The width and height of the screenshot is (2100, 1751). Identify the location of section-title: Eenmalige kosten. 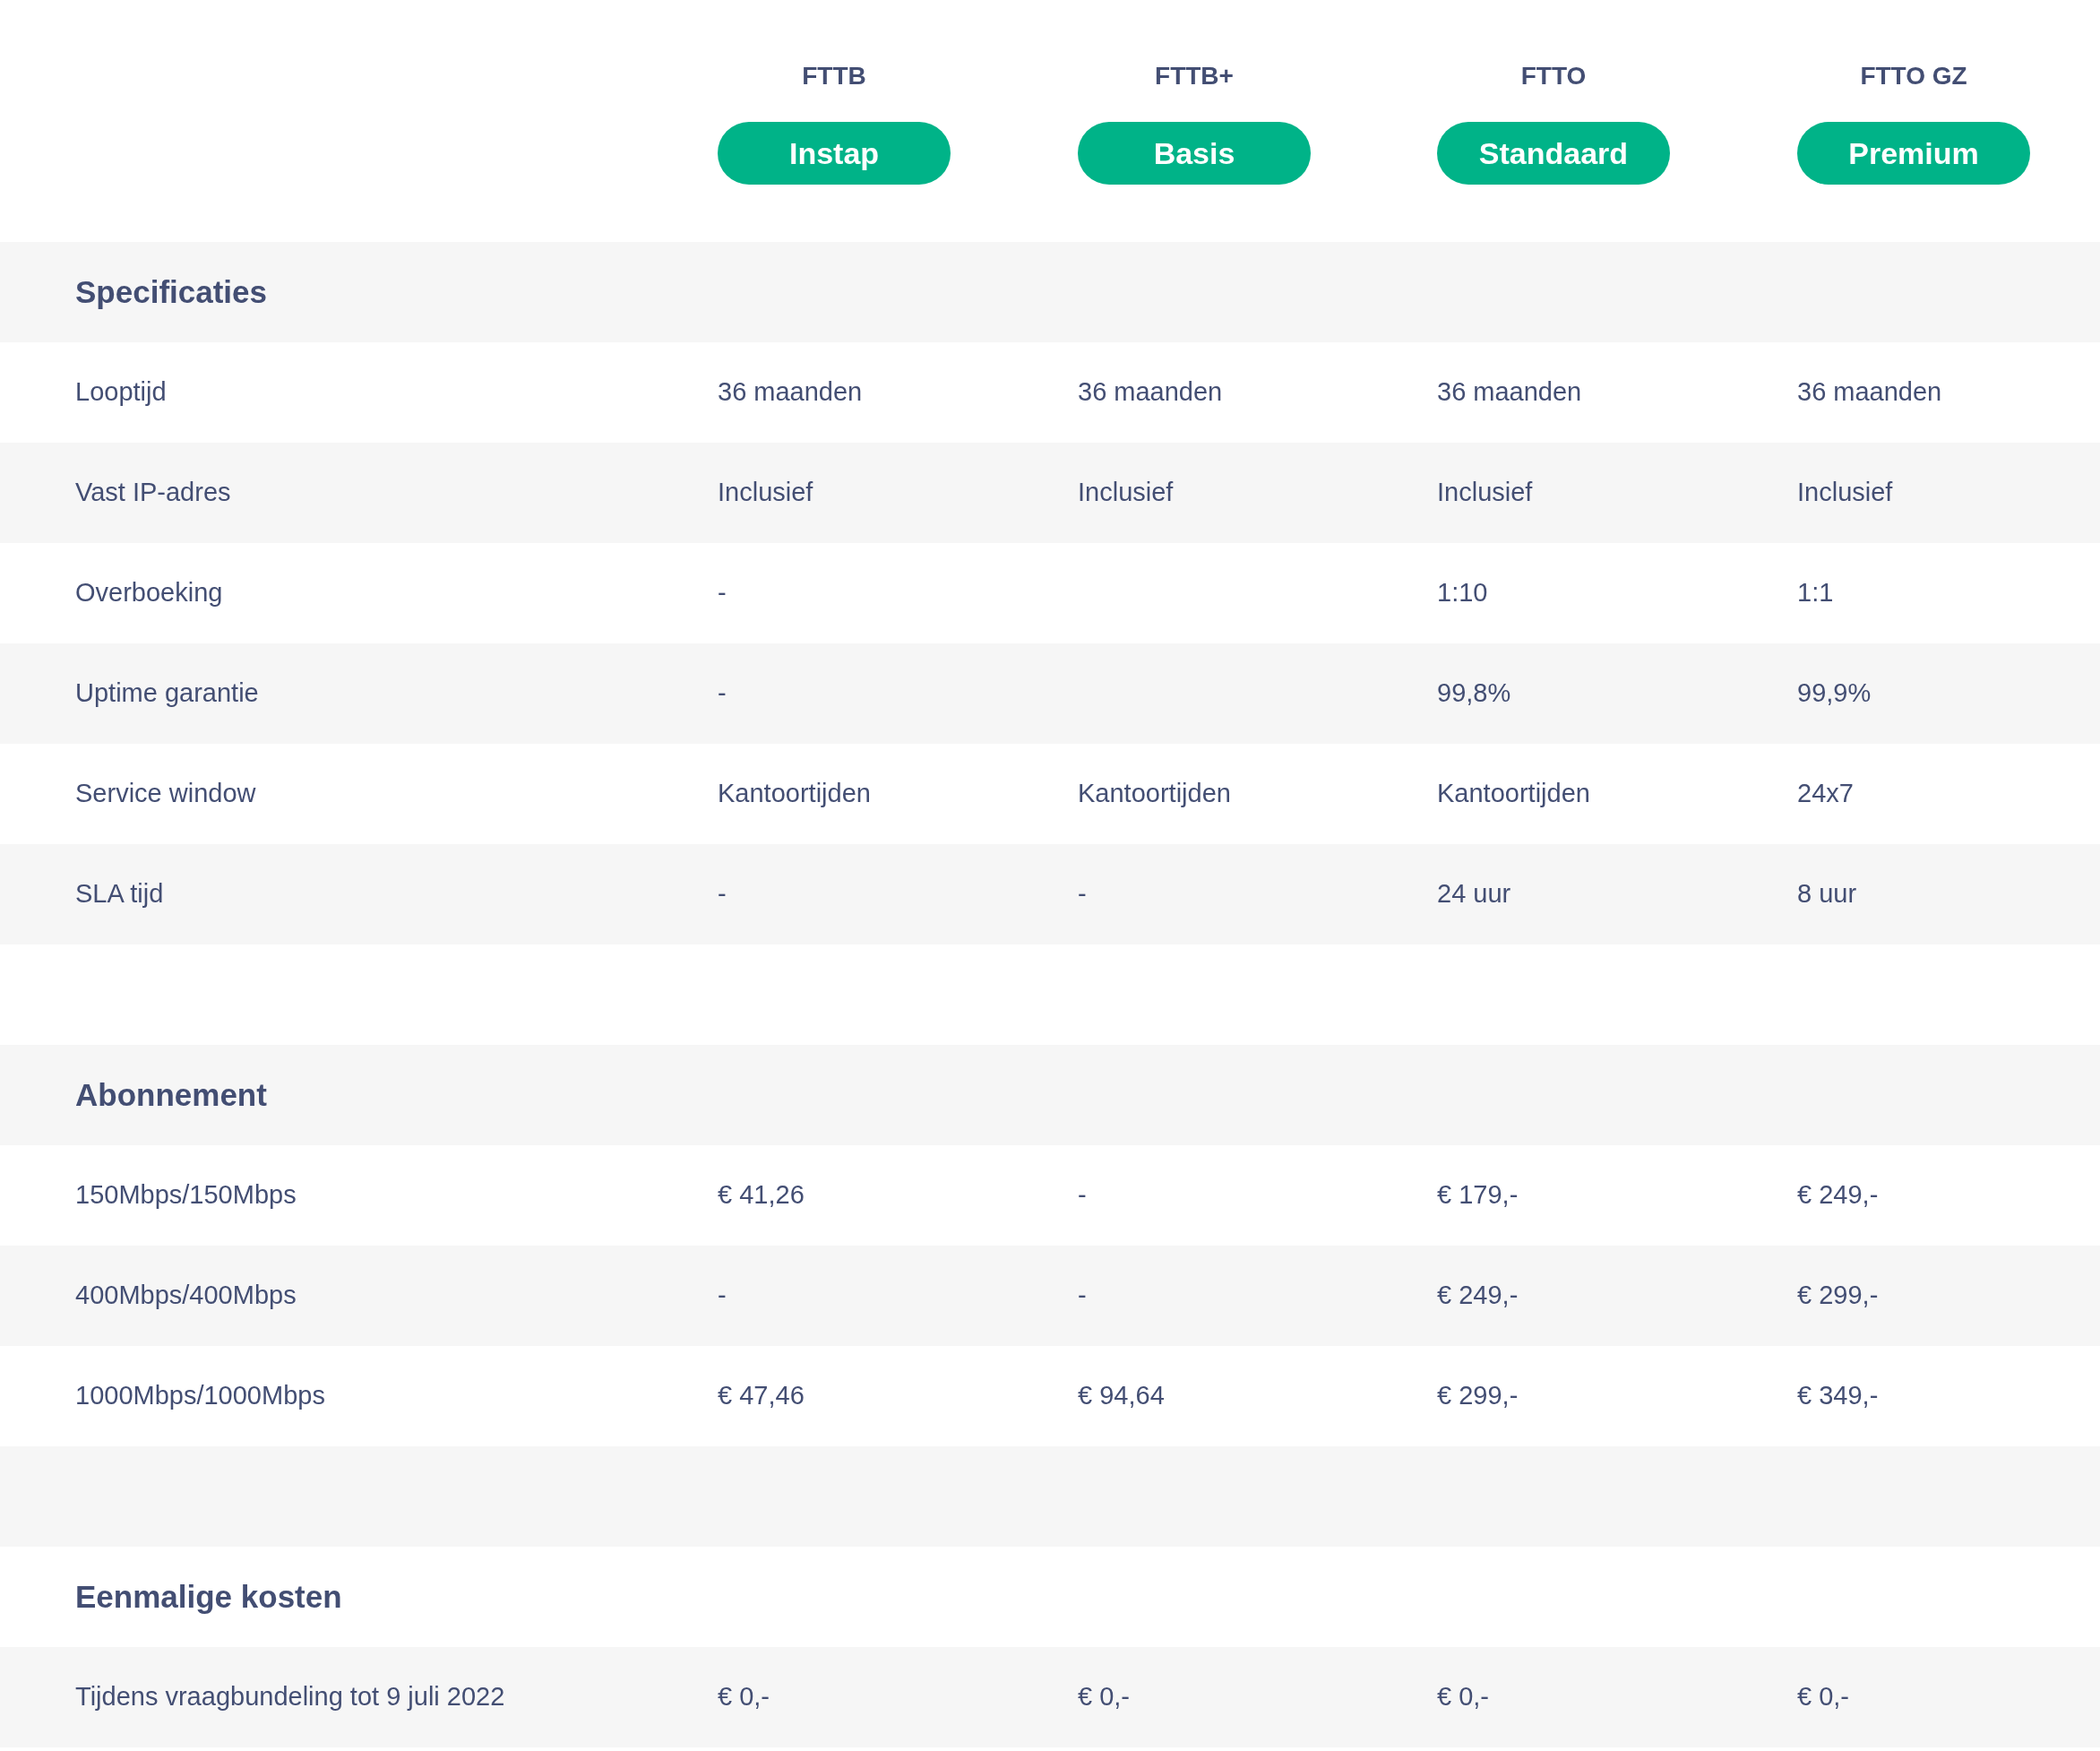
(208, 1596).